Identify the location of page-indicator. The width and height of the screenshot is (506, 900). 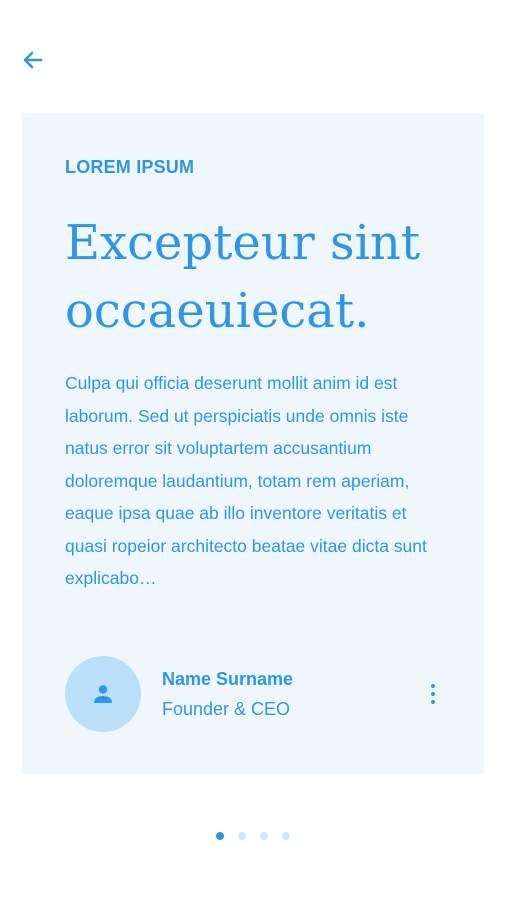
(253, 837).